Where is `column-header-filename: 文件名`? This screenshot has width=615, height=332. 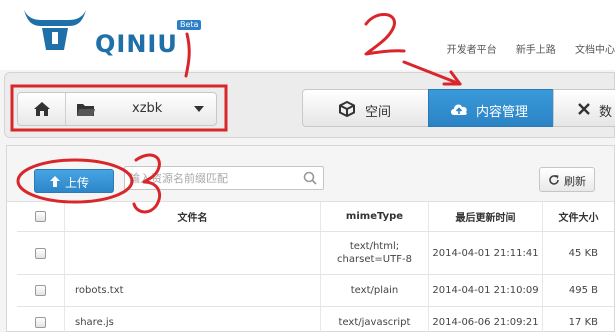 column-header-filename: 文件名 is located at coordinates (193, 216).